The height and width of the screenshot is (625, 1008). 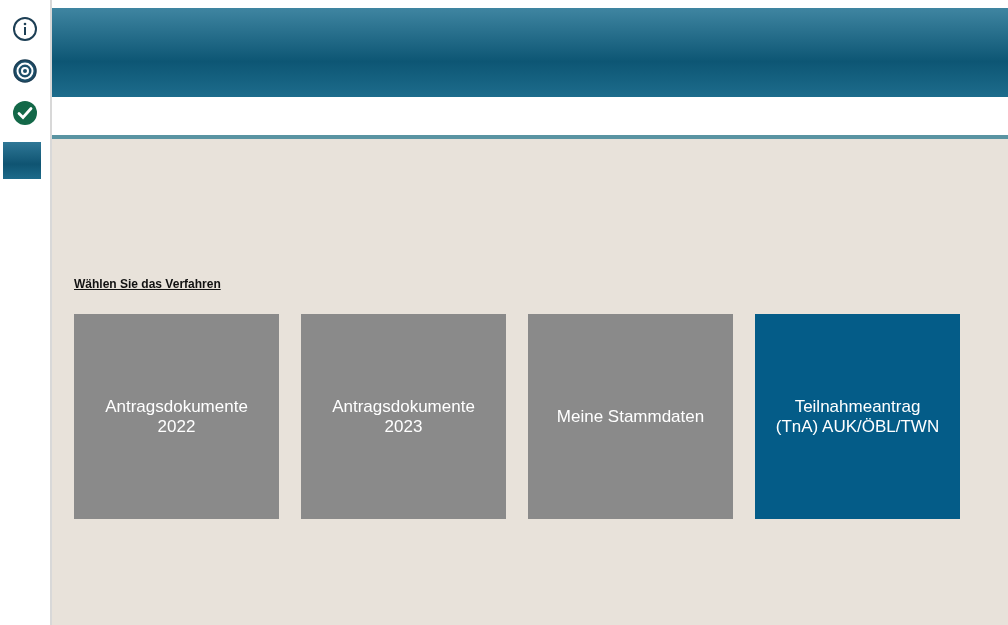 I want to click on info-icon, so click(x=25, y=29).